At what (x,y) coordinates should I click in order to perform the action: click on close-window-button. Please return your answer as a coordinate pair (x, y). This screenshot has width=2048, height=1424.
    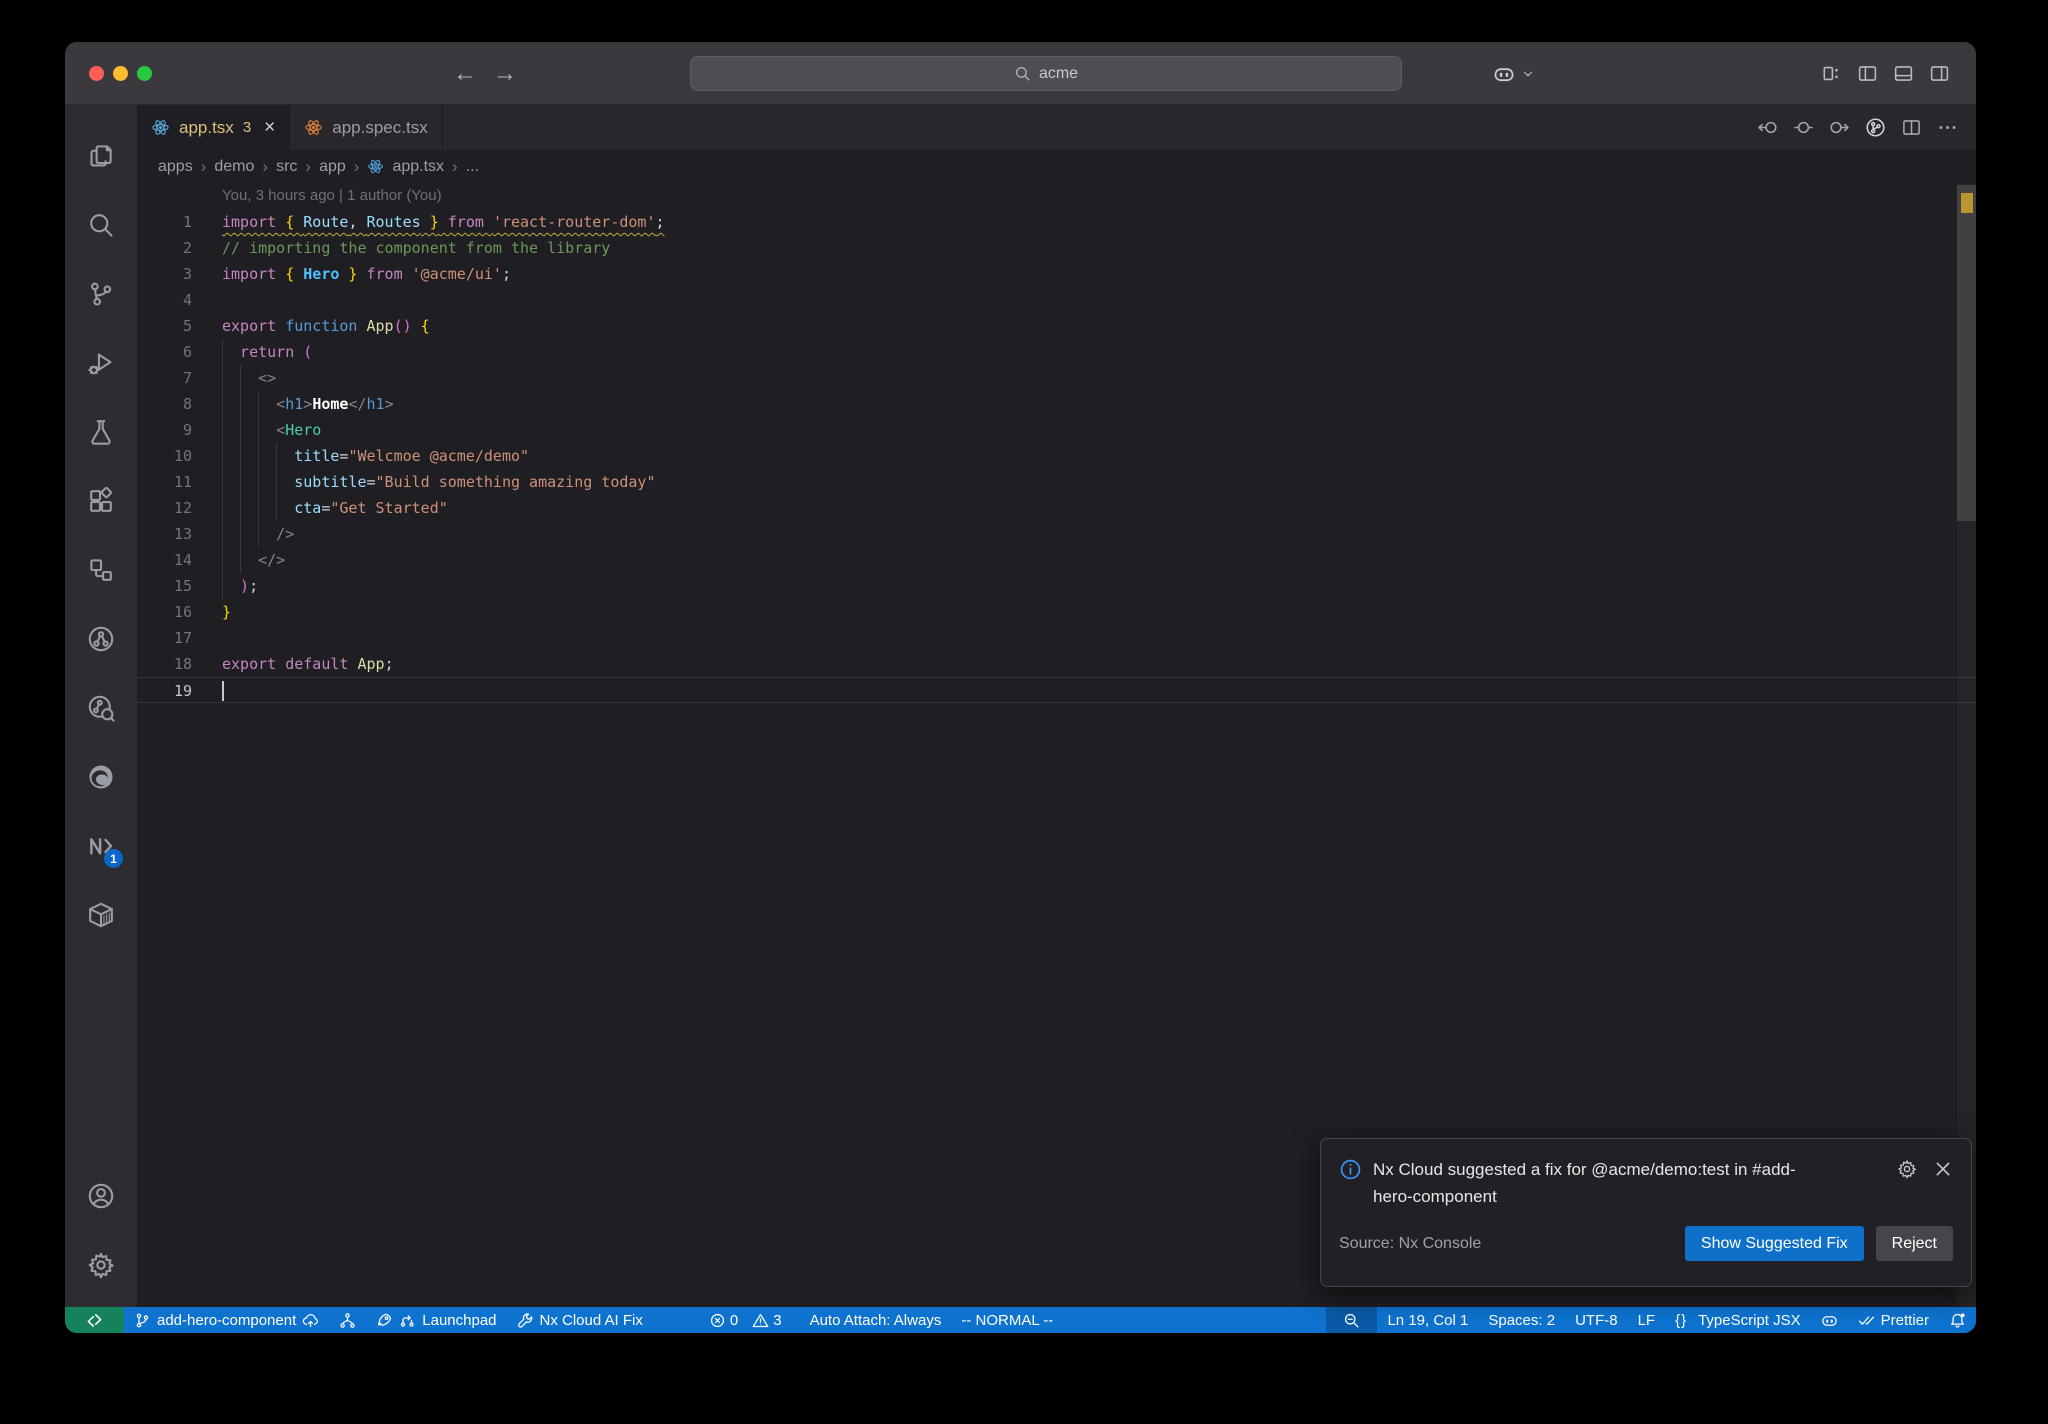
    Looking at the image, I should click on (96, 73).